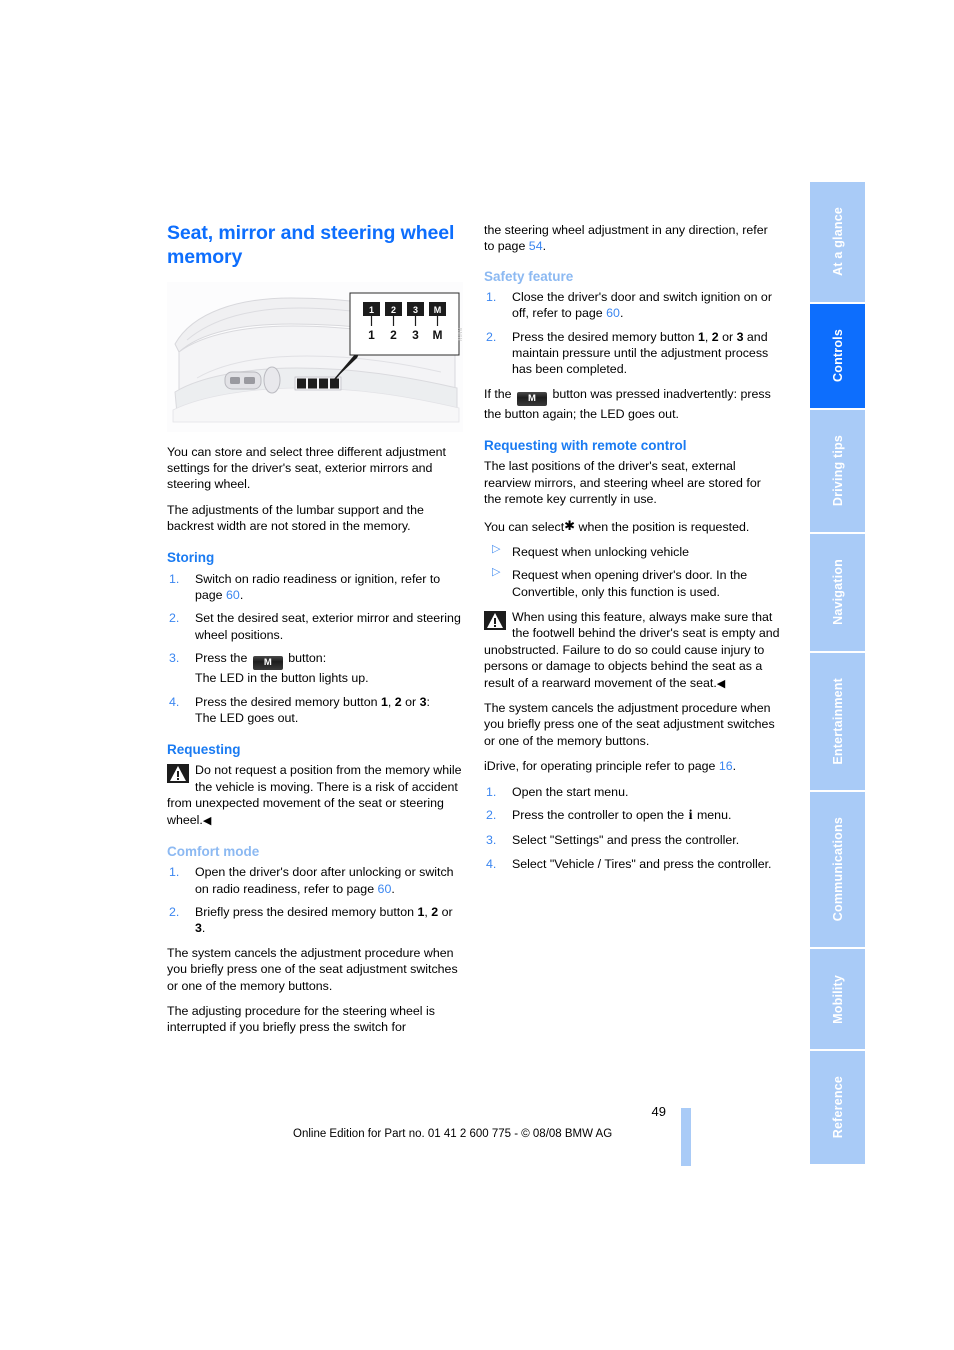  What do you see at coordinates (536, 246) in the screenshot?
I see `page-reference: 54` at bounding box center [536, 246].